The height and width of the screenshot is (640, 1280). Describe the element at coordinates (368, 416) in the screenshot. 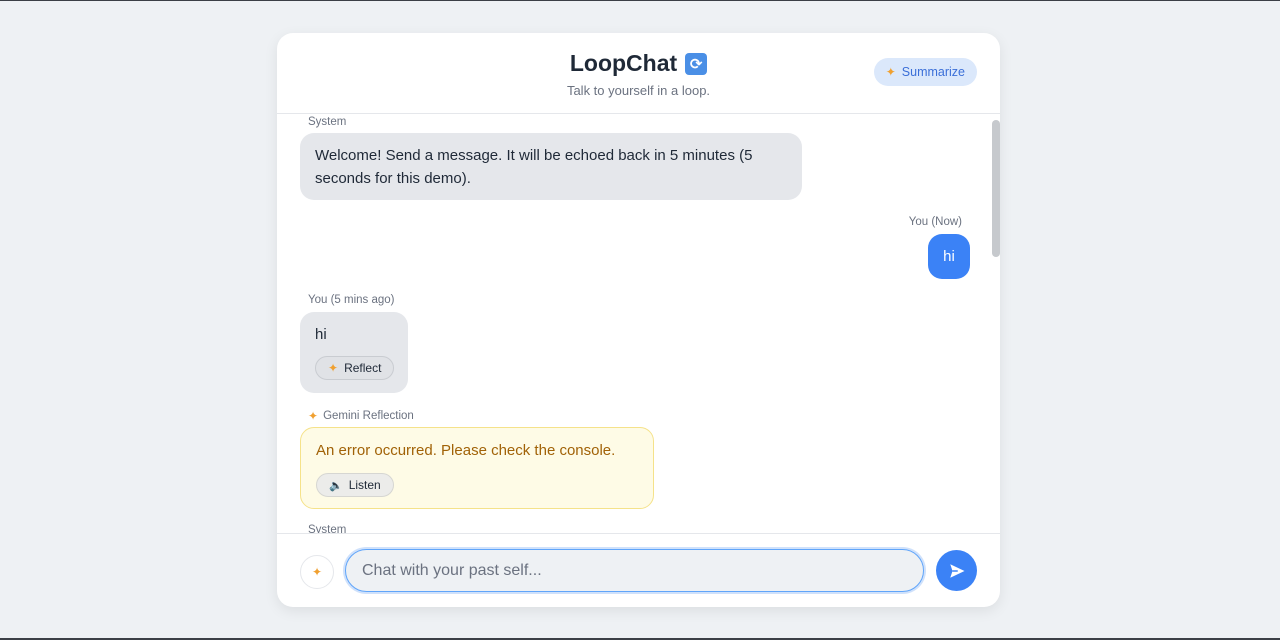

I see `reflection-sender-label: Gemini Reflection` at that location.